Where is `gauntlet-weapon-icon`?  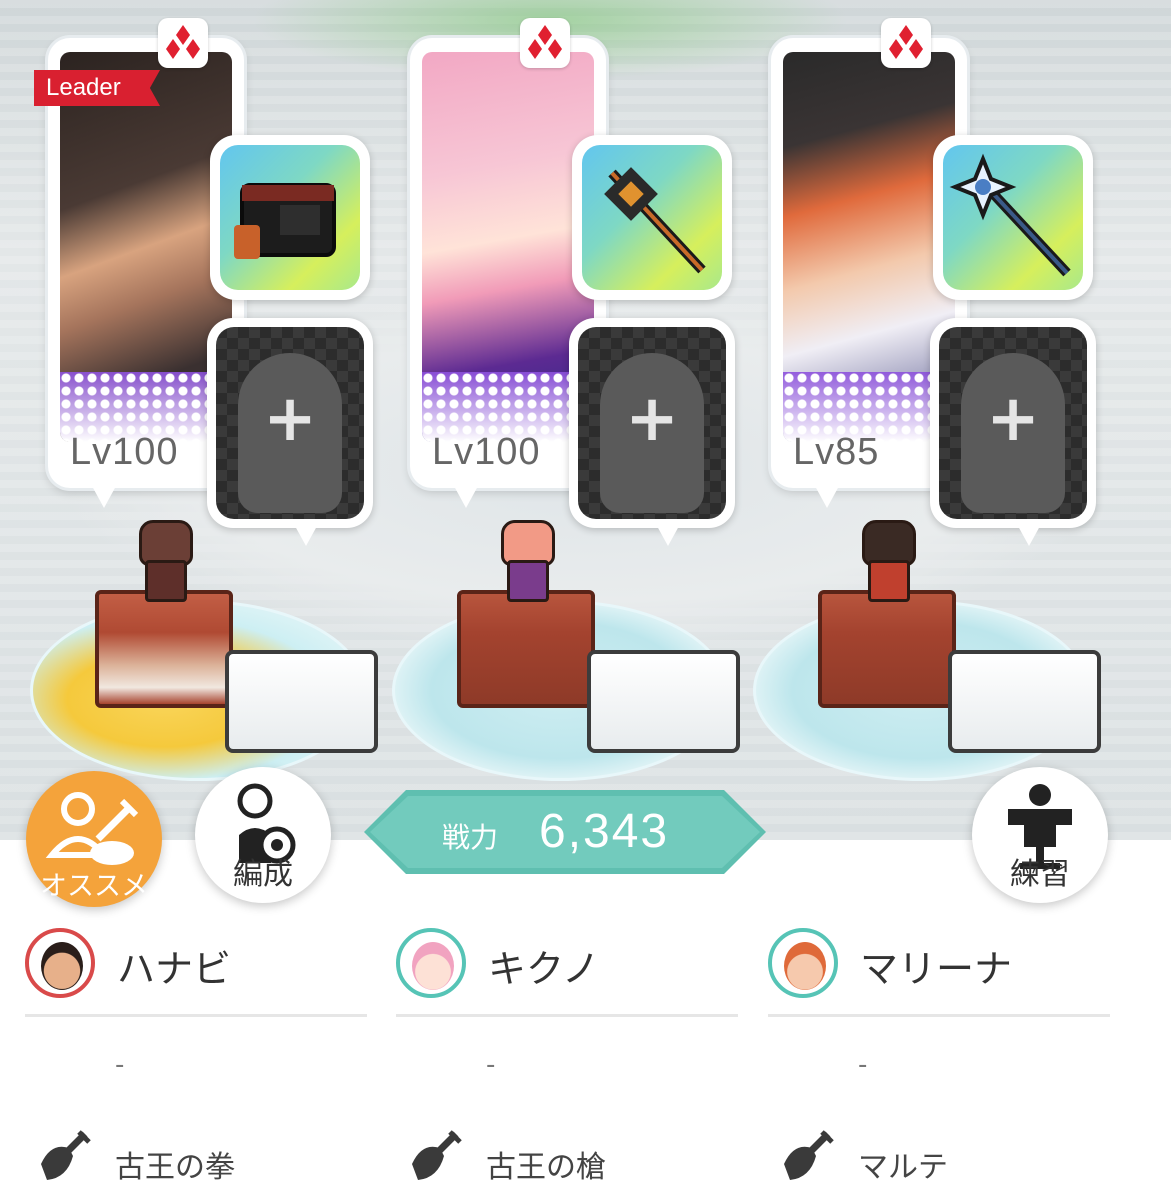
gauntlet-weapon-icon is located at coordinates (285, 221).